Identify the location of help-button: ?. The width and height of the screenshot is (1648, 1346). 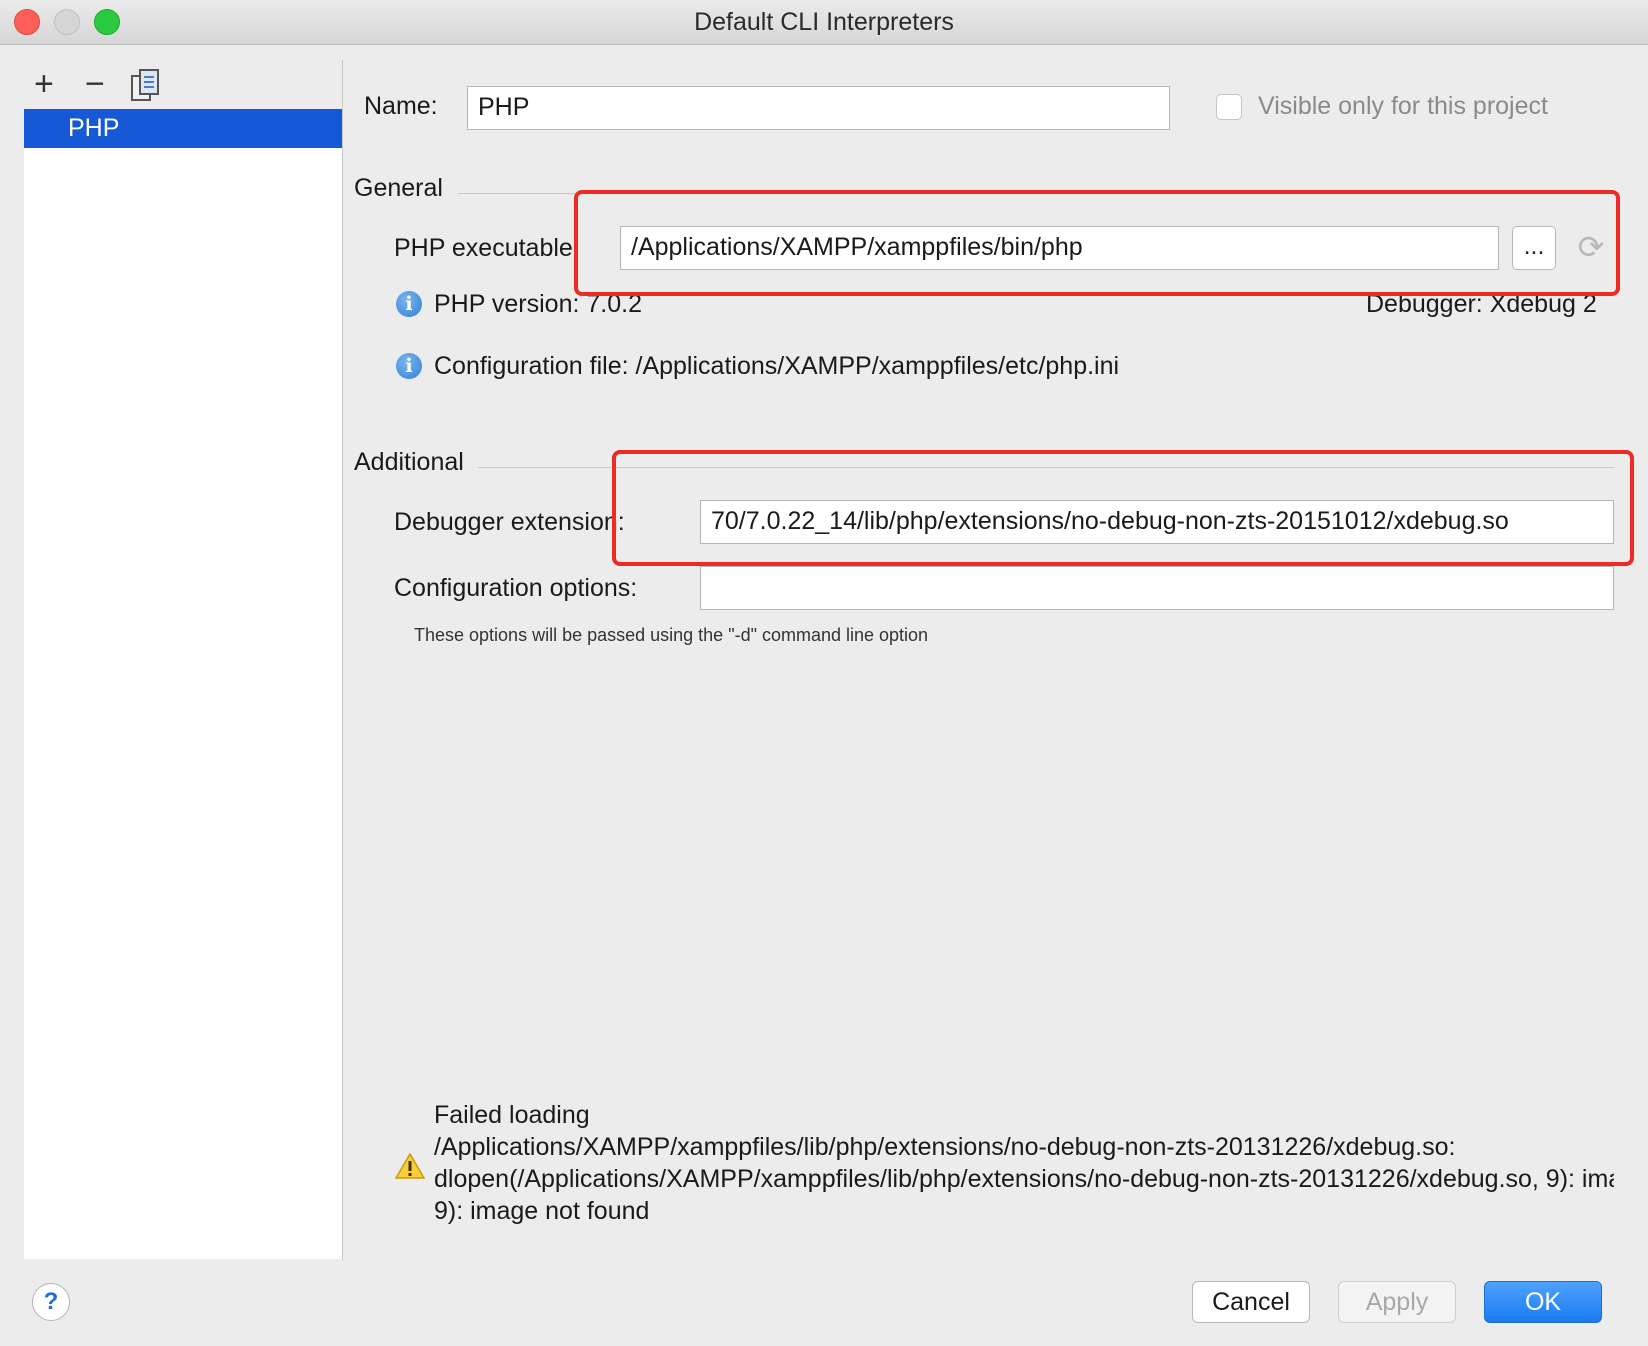
(51, 1302).